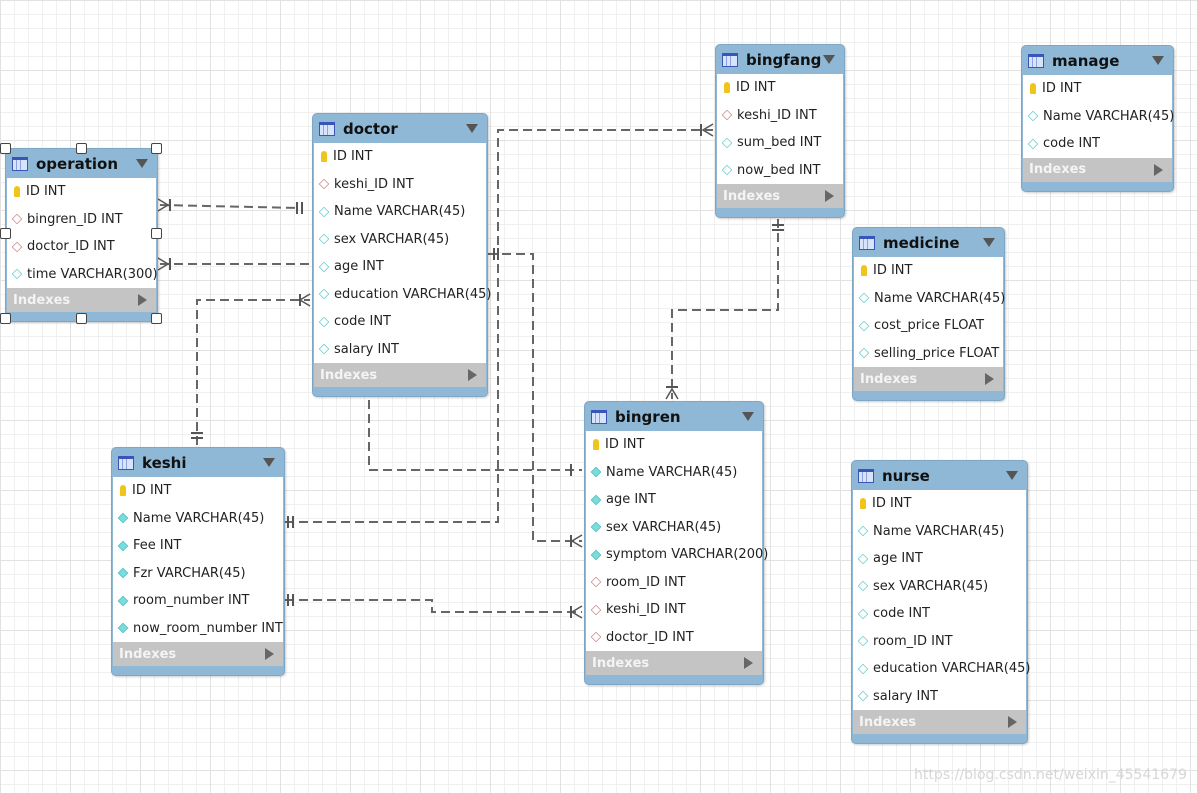 This screenshot has width=1197, height=793. What do you see at coordinates (82, 275) in the screenshot?
I see `column-row: time VARCHAR(300)` at bounding box center [82, 275].